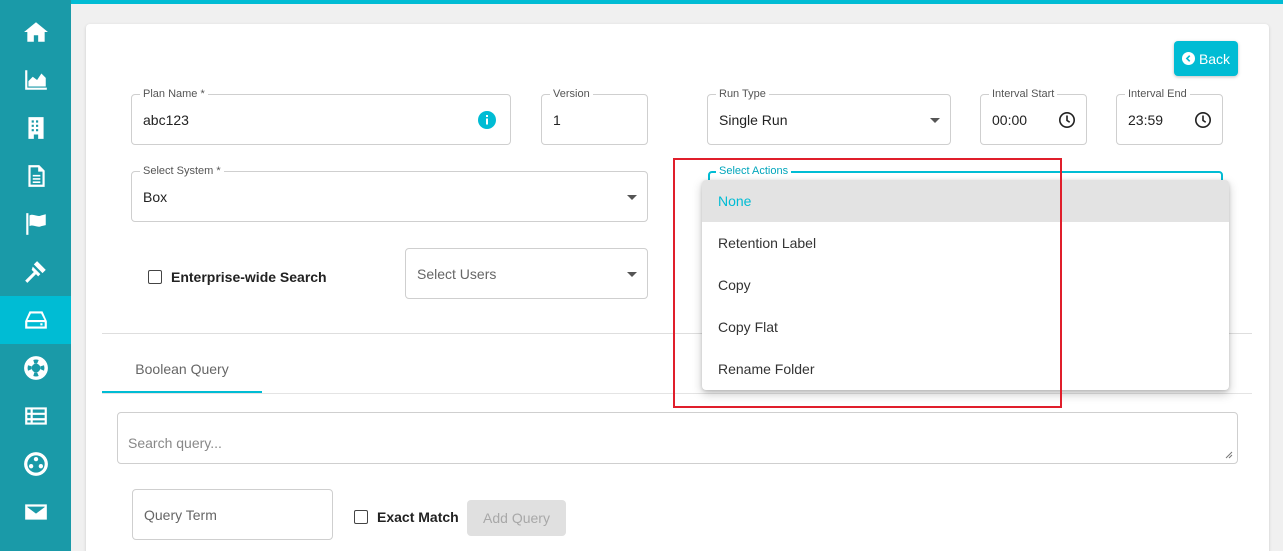  What do you see at coordinates (965, 201) in the screenshot?
I see `dropdown-option-none: None` at bounding box center [965, 201].